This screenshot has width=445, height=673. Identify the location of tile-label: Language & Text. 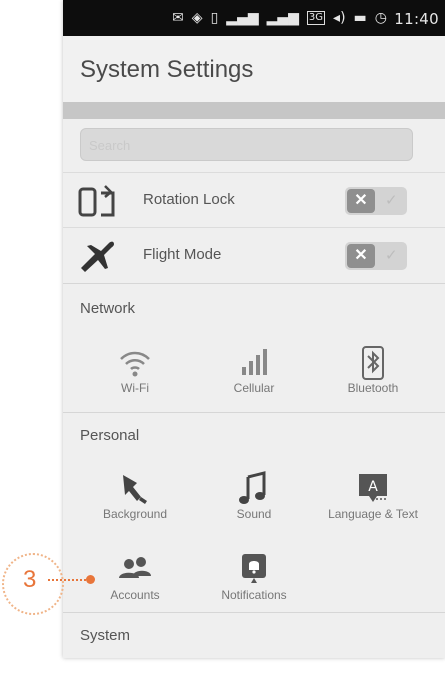
(373, 514).